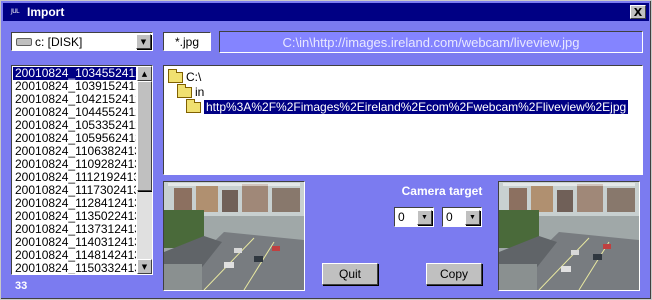 The image size is (652, 300). Describe the element at coordinates (185, 76) in the screenshot. I see `directory-tree-item: C:\` at that location.